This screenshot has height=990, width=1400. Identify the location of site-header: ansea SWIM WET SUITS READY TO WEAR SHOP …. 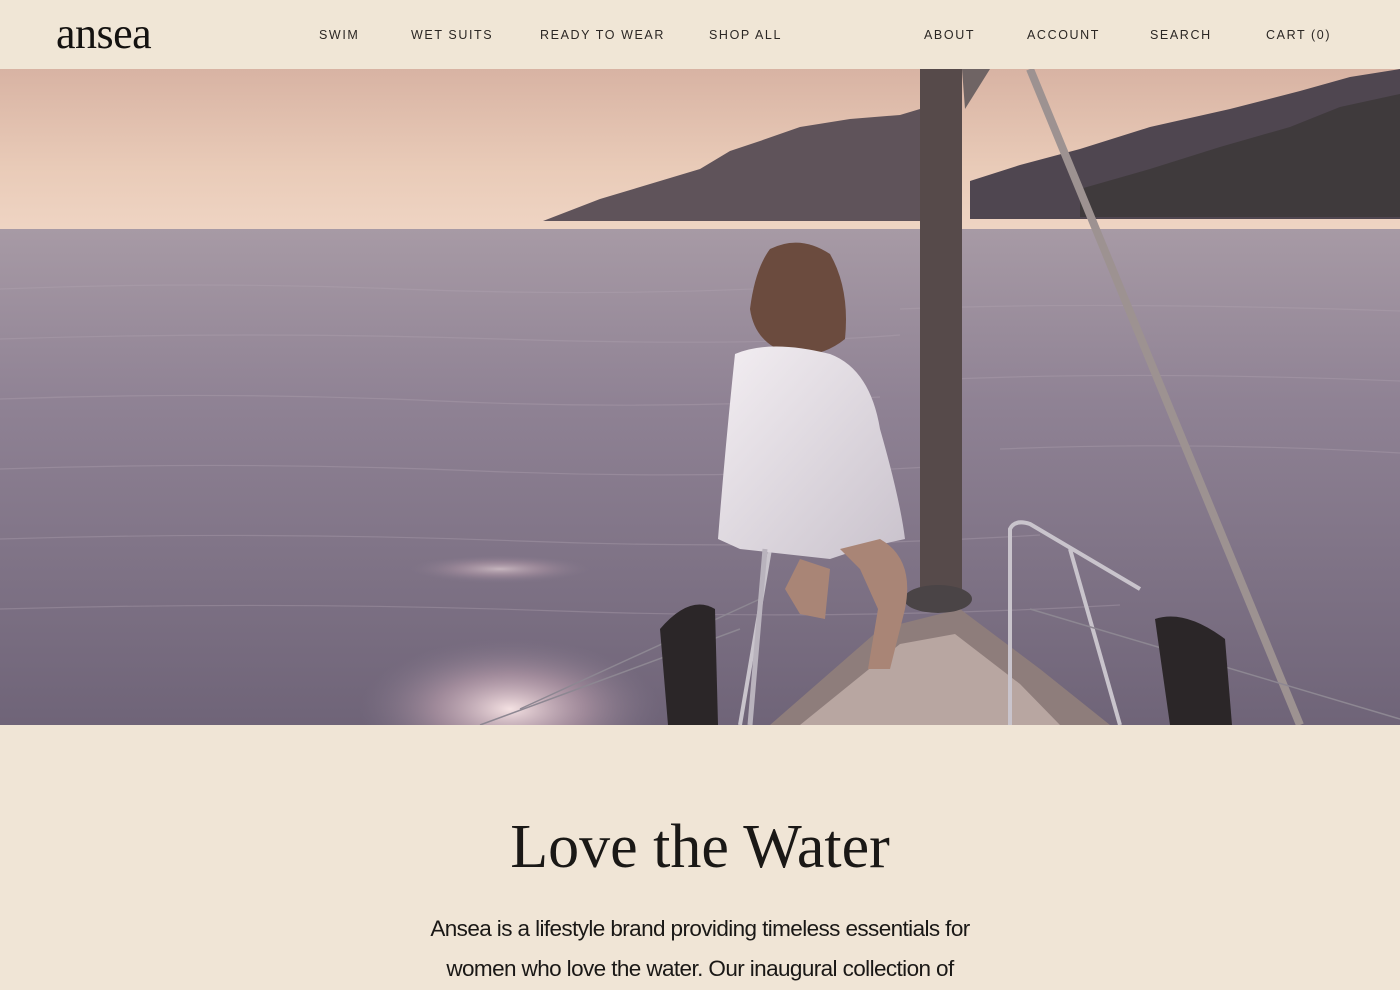
(700, 34).